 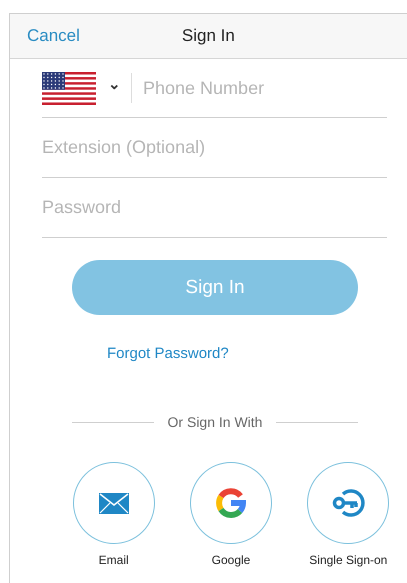 I want to click on google-icon, so click(x=231, y=503).